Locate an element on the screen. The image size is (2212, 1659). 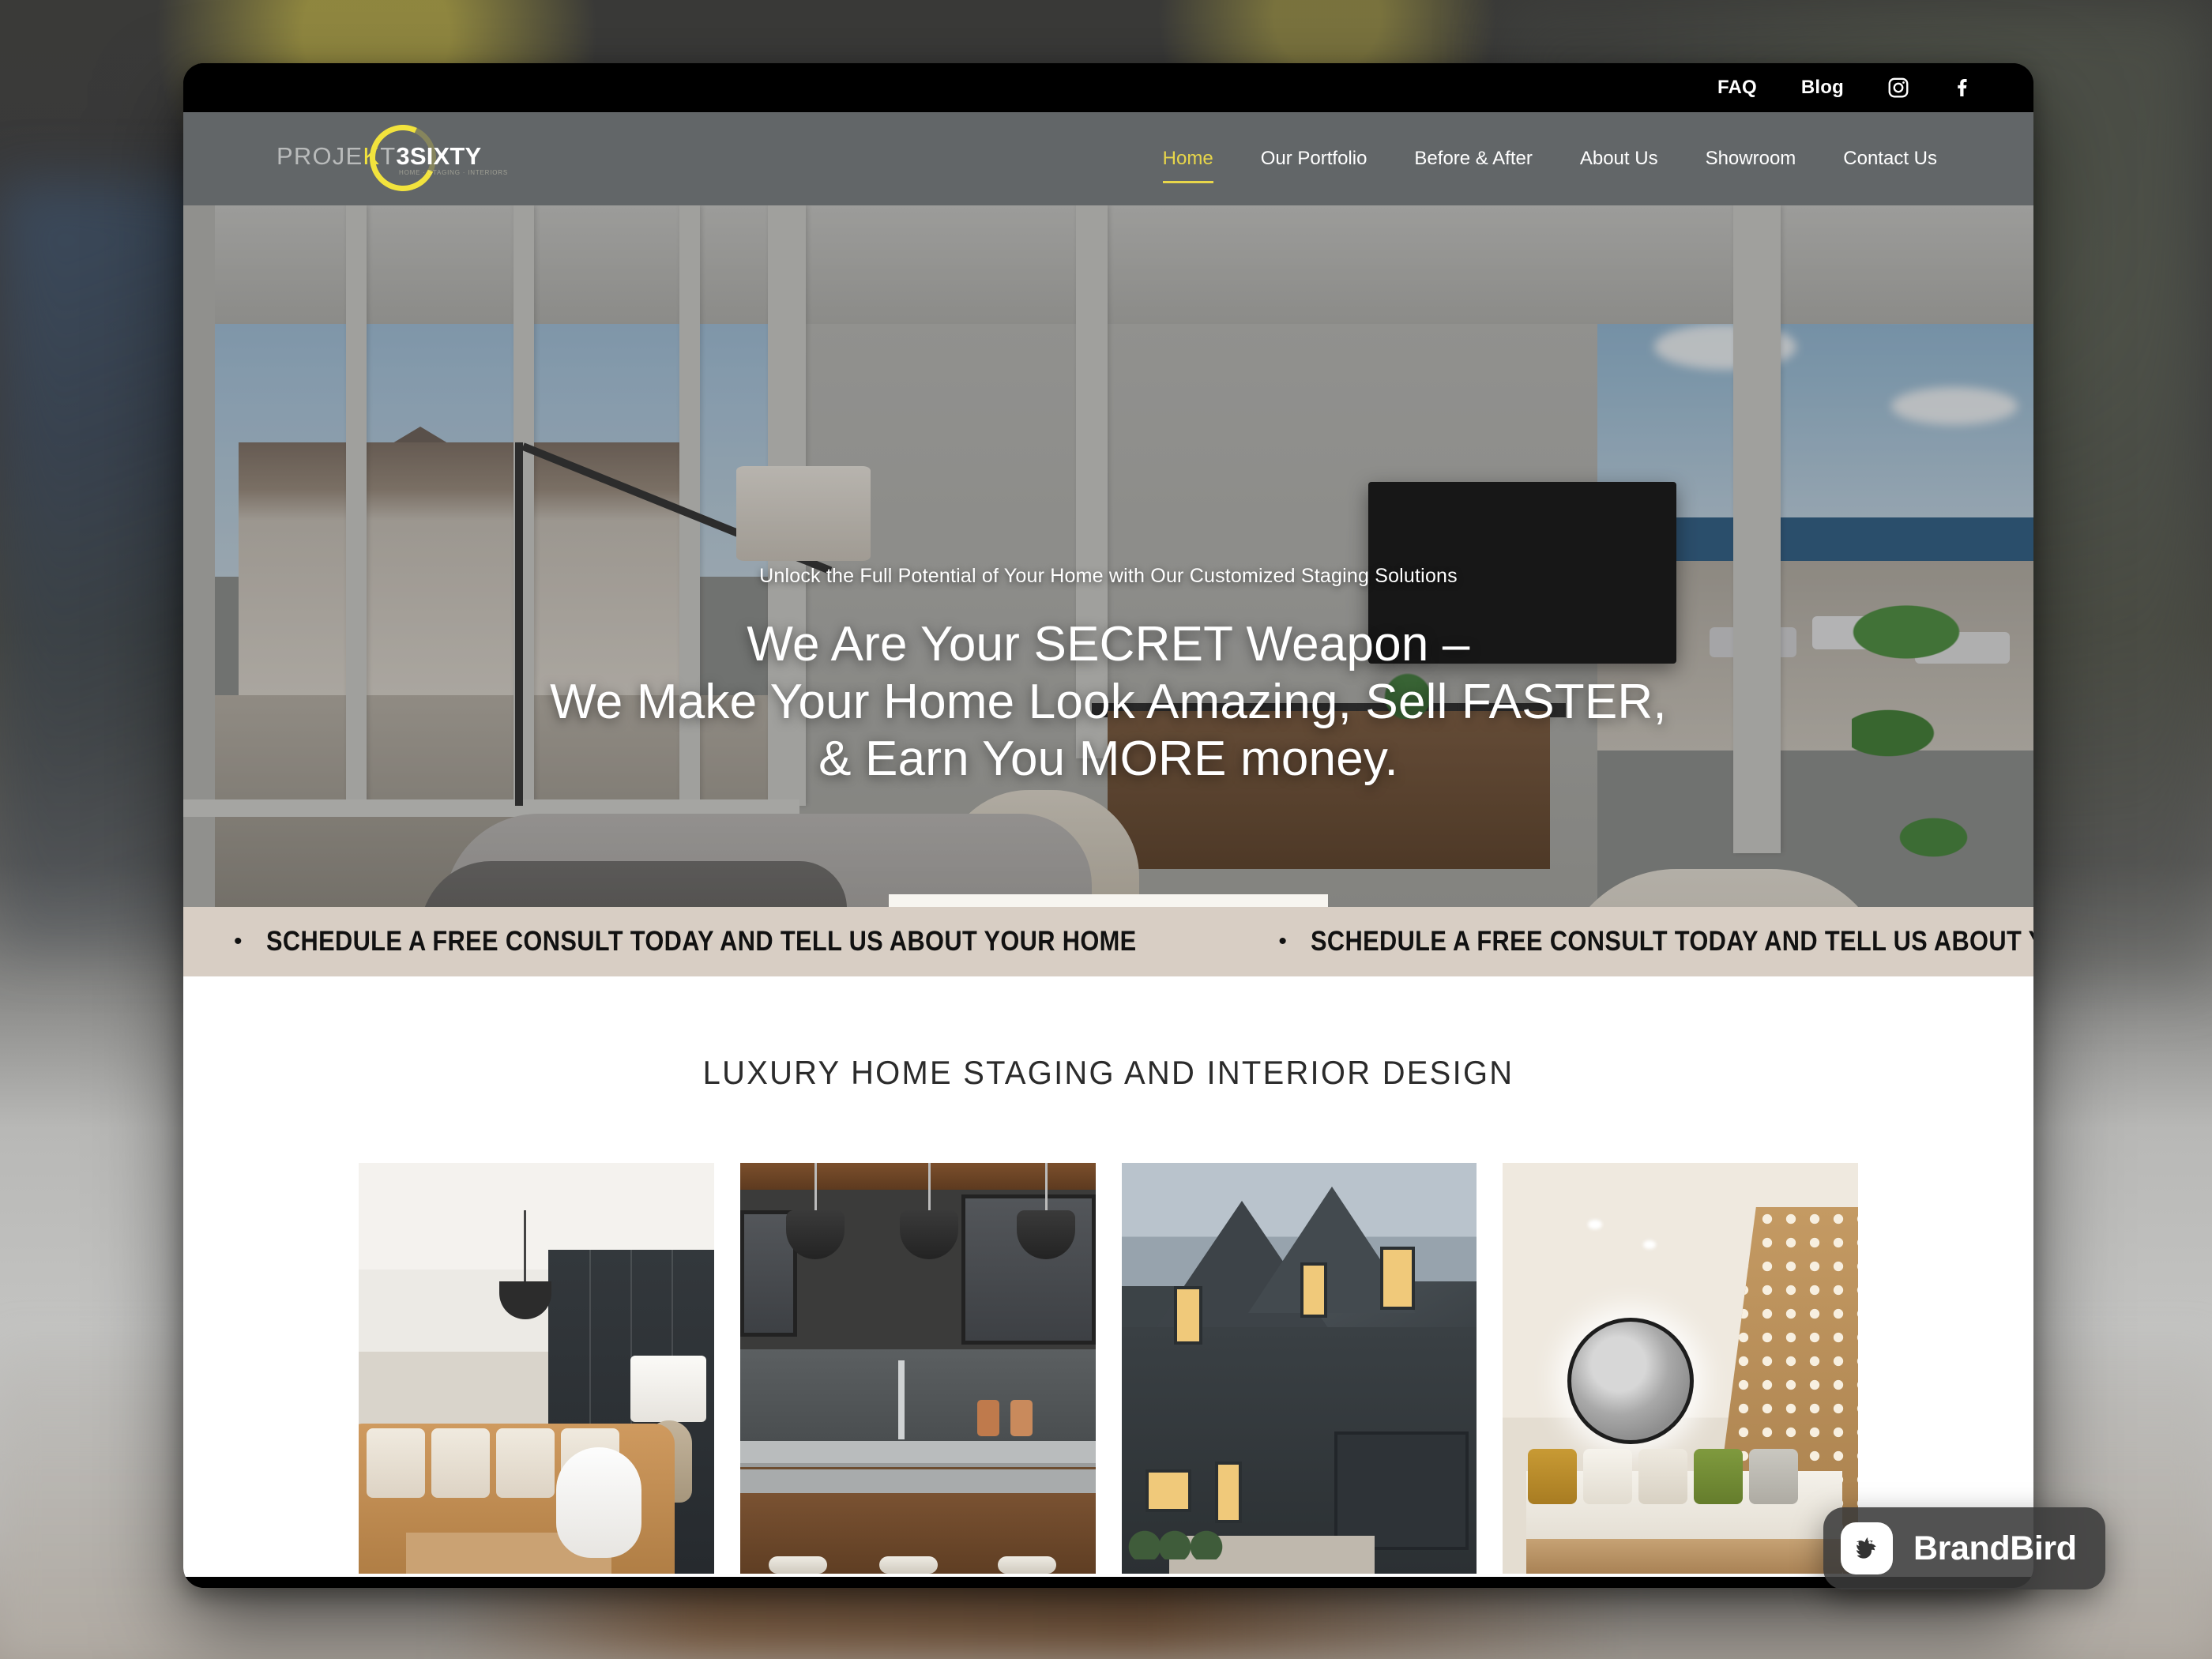
nav-item-our-portfolio: Our Portfolio is located at coordinates (1314, 159).